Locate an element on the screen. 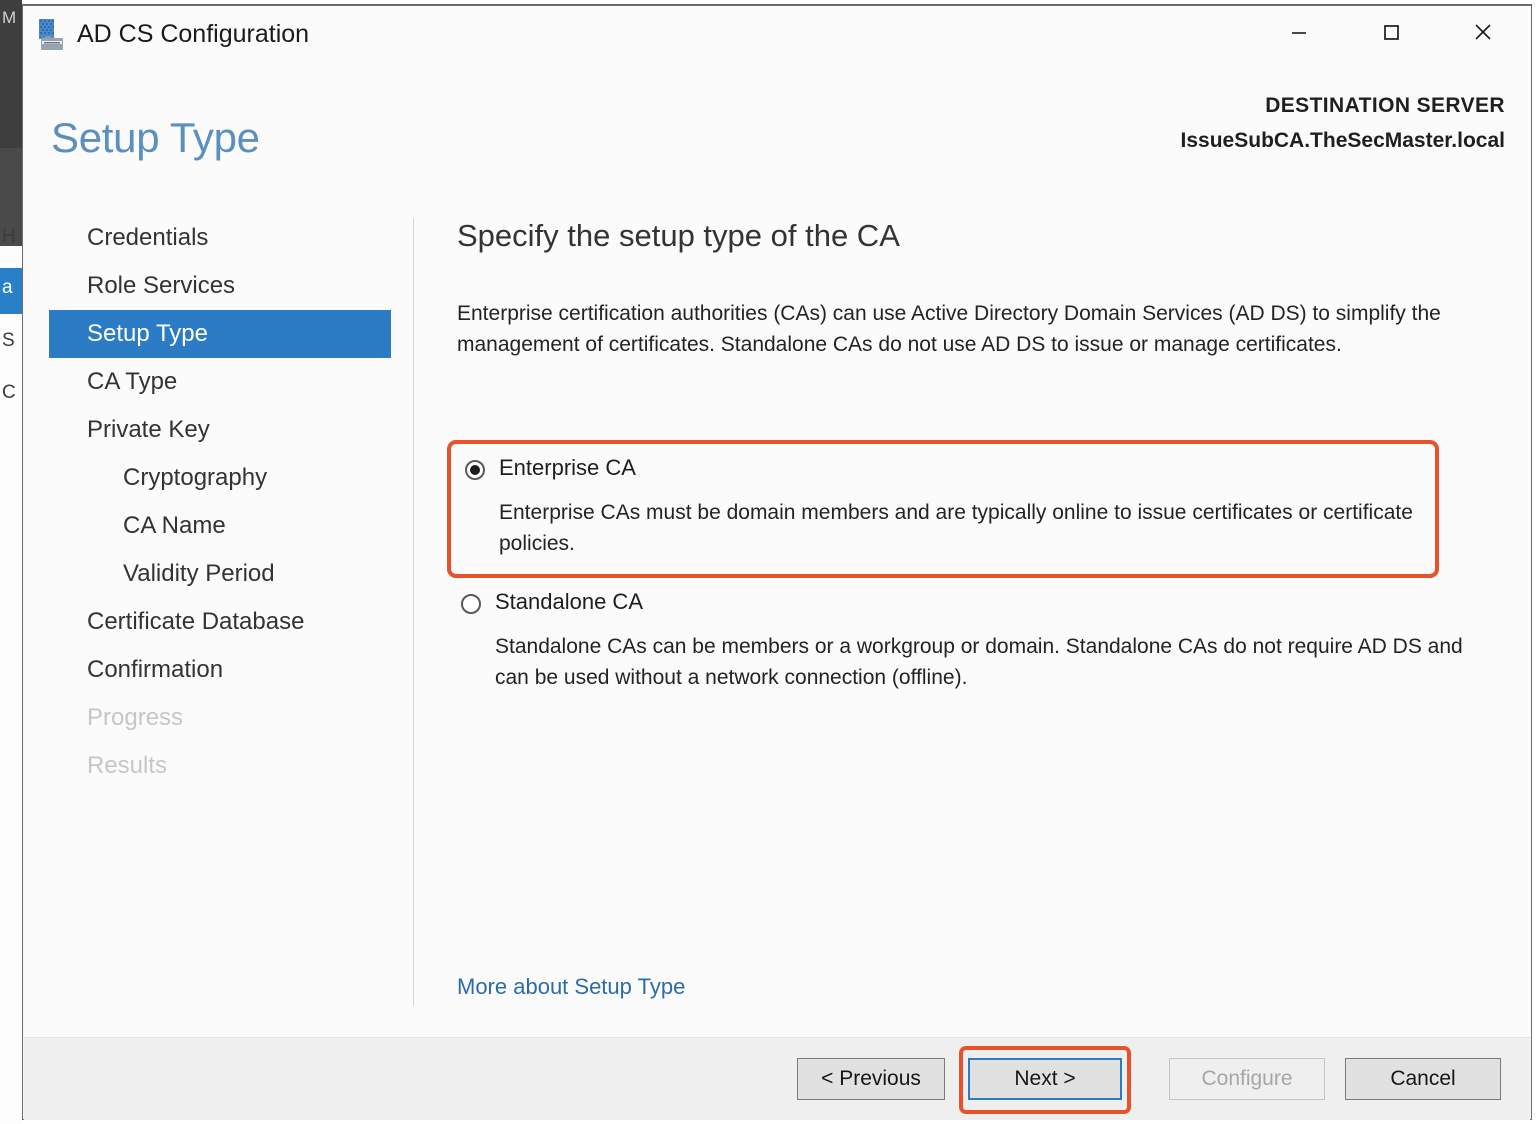  sidebar-item-label: Cryptography is located at coordinates (195, 477).